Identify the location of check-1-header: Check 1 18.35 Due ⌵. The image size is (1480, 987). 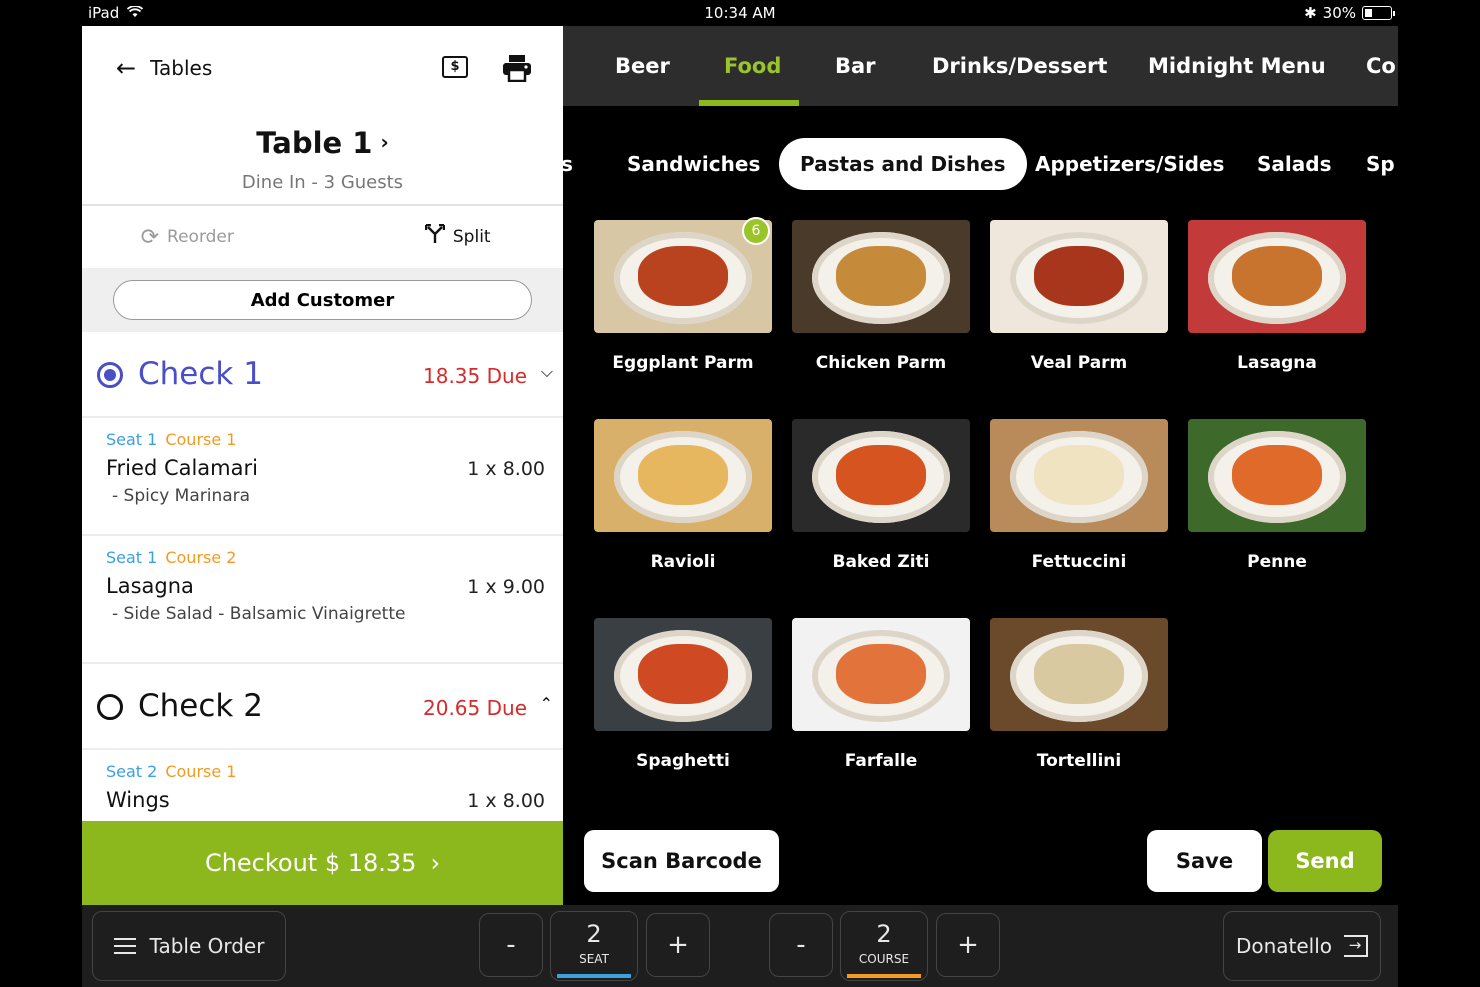
(322, 375).